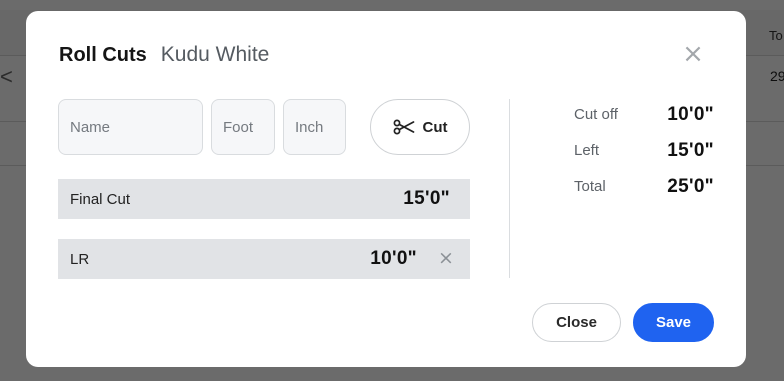 The image size is (784, 381). What do you see at coordinates (314, 127) in the screenshot?
I see `inch-input` at bounding box center [314, 127].